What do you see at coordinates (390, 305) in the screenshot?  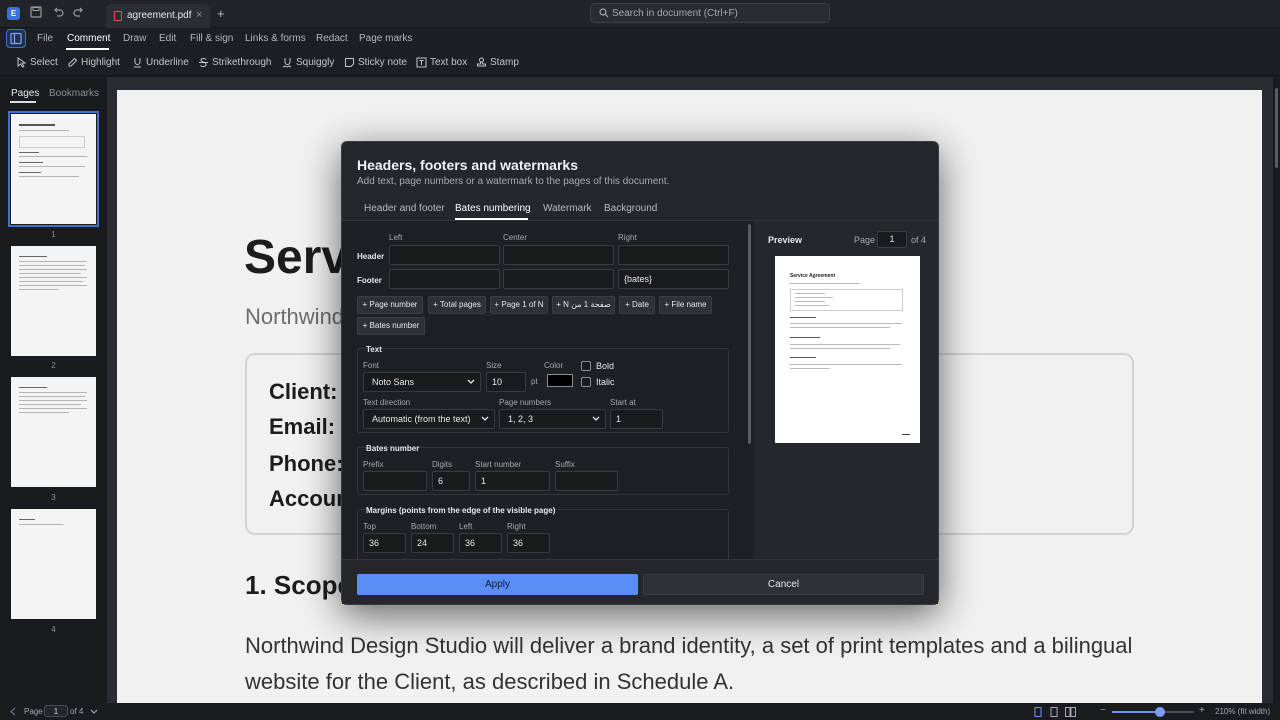 I see `insert-page-number-button: + Page number` at bounding box center [390, 305].